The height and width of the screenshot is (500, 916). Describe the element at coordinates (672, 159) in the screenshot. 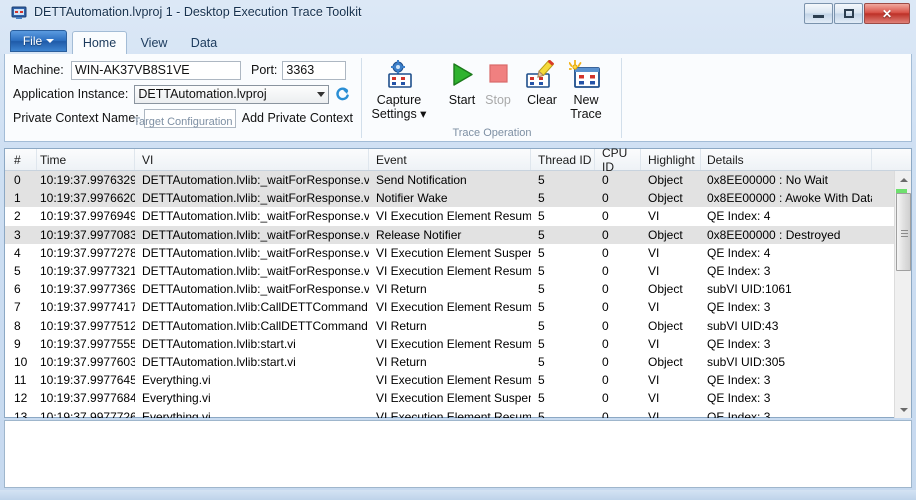

I see `column-header-highlight: Highlight` at that location.